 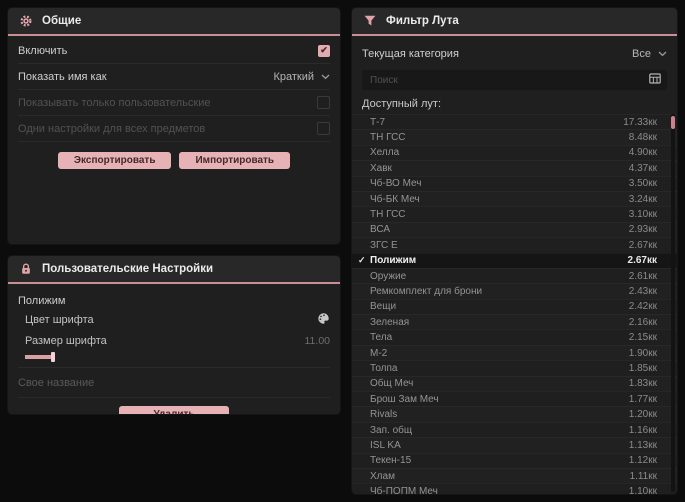 What do you see at coordinates (174, 129) in the screenshot?
I see `settings-row: Одни настройки для всех предметов` at bounding box center [174, 129].